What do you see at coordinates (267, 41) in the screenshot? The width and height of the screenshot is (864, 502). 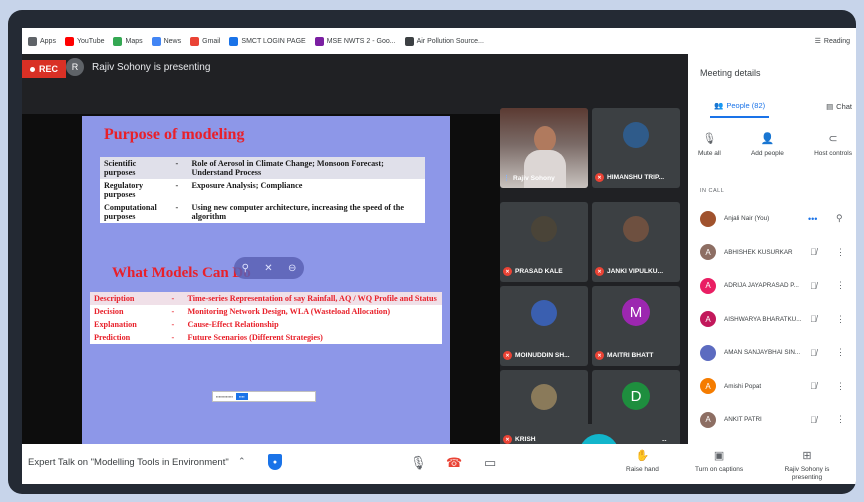 I see `bookmark-item: SMCT LOGIN PAGE` at bounding box center [267, 41].